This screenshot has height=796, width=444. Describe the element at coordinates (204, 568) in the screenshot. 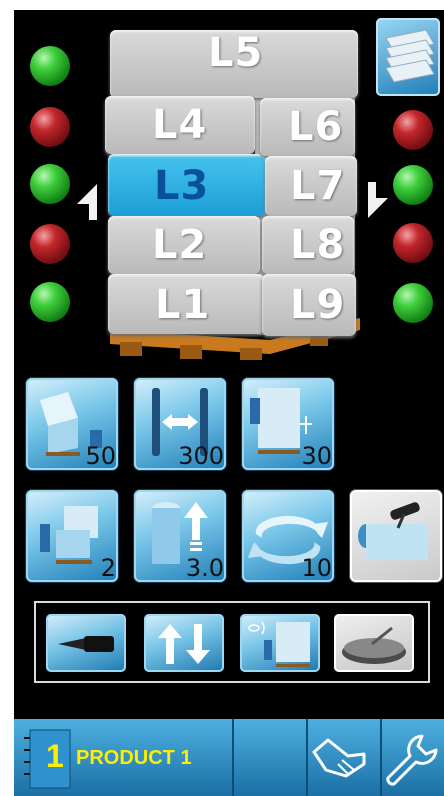

I see `prestretch-value: 3.0` at that location.